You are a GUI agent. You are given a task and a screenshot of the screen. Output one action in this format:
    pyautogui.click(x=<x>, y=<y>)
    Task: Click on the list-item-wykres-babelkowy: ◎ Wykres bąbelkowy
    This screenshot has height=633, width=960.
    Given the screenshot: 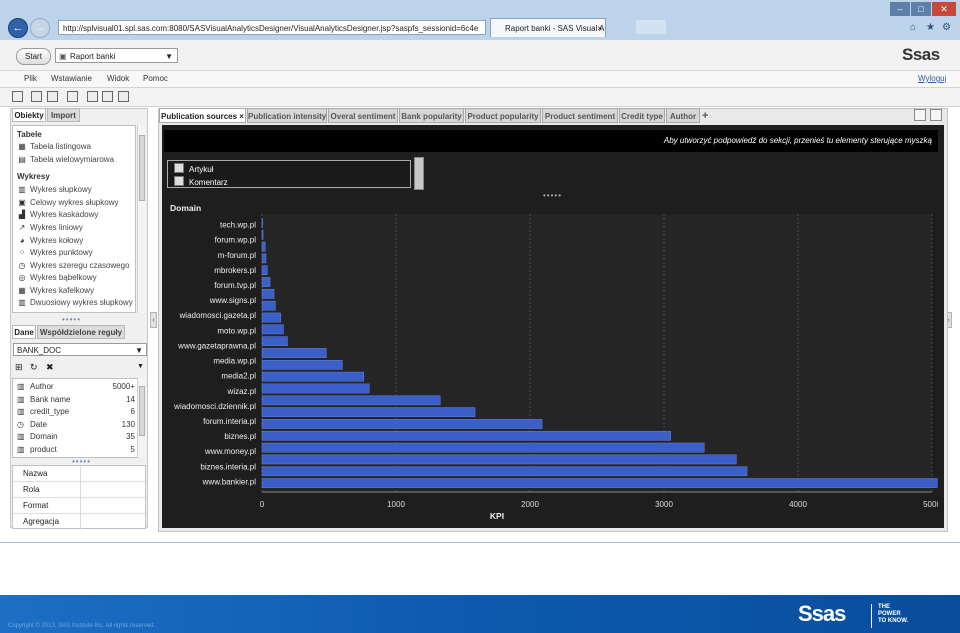 What is the action you would take?
    pyautogui.click(x=57, y=277)
    